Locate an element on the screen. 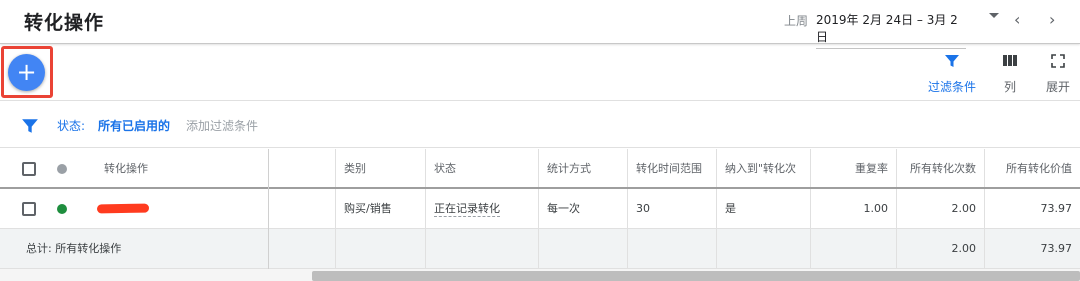  cell-category: 购买/销售 is located at coordinates (380, 208).